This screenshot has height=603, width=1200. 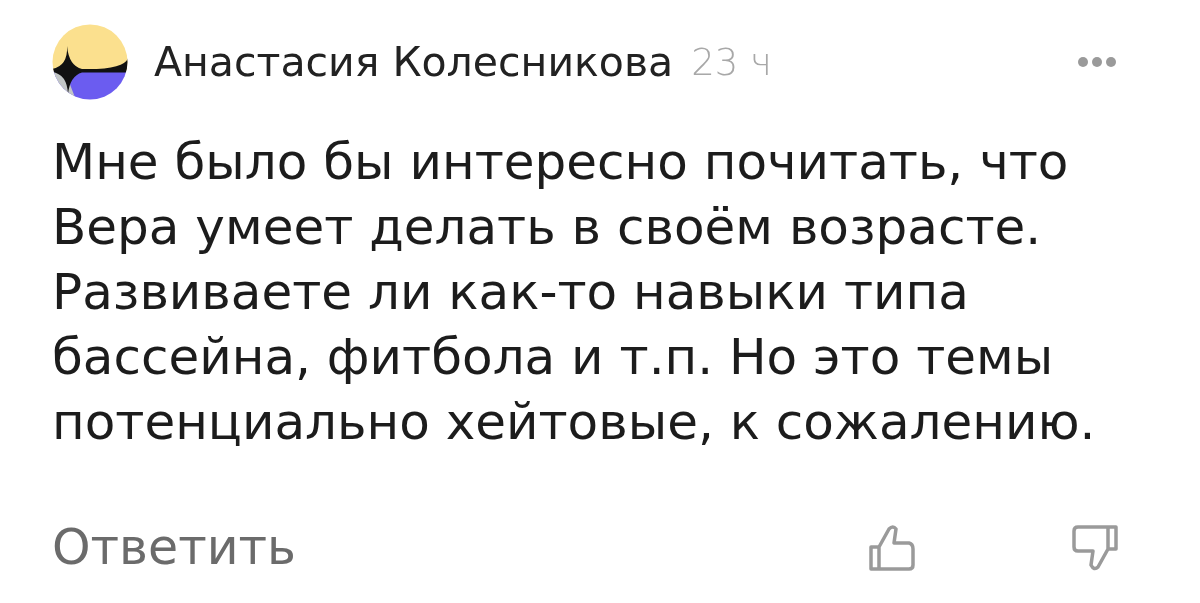 I want to click on author-name: Анастасия Колесникова, so click(x=414, y=62).